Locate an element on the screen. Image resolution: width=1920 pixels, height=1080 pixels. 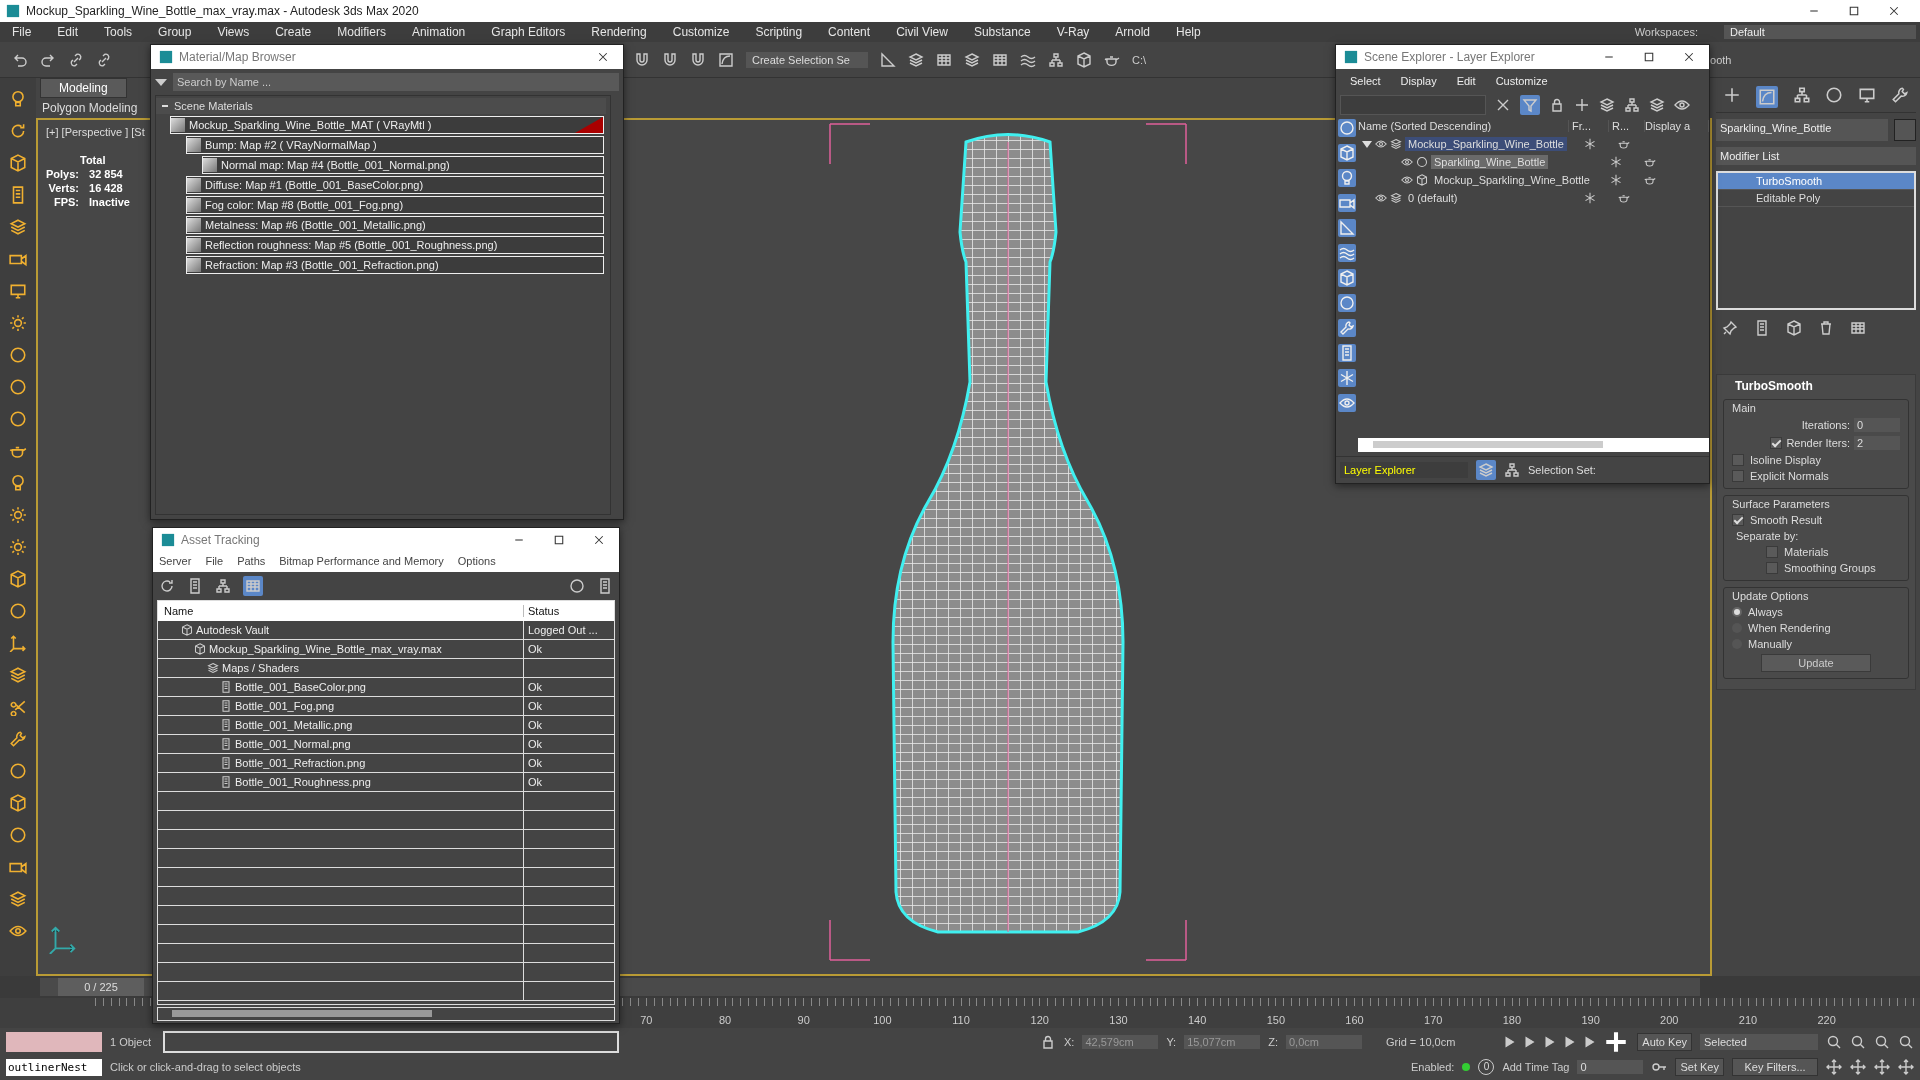
sun-icon is located at coordinates (18, 323).